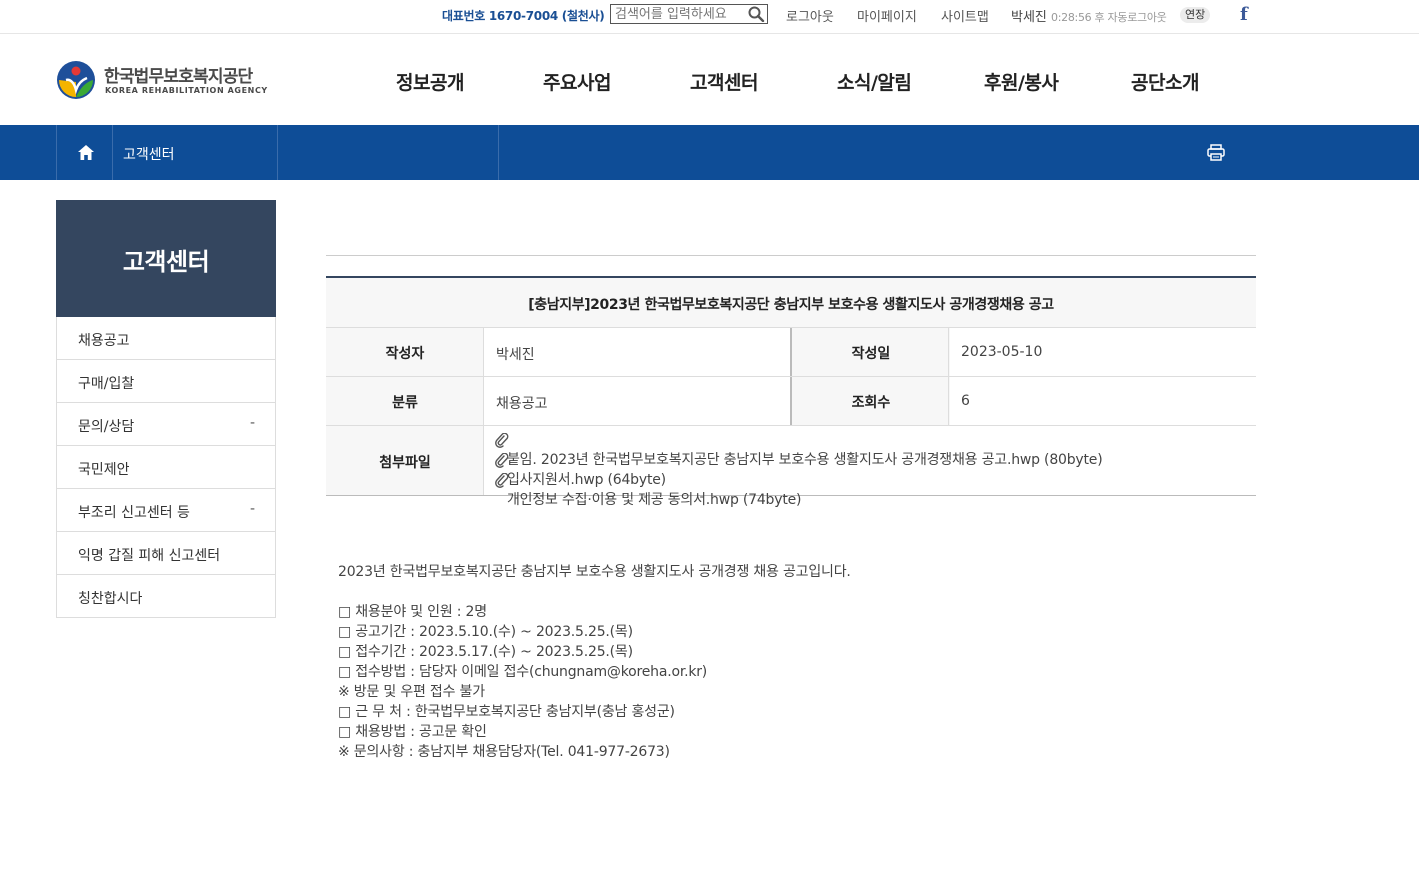 The image size is (1419, 895). I want to click on logout-timer: 0:28:56 후 자동로그아웃, so click(1109, 17).